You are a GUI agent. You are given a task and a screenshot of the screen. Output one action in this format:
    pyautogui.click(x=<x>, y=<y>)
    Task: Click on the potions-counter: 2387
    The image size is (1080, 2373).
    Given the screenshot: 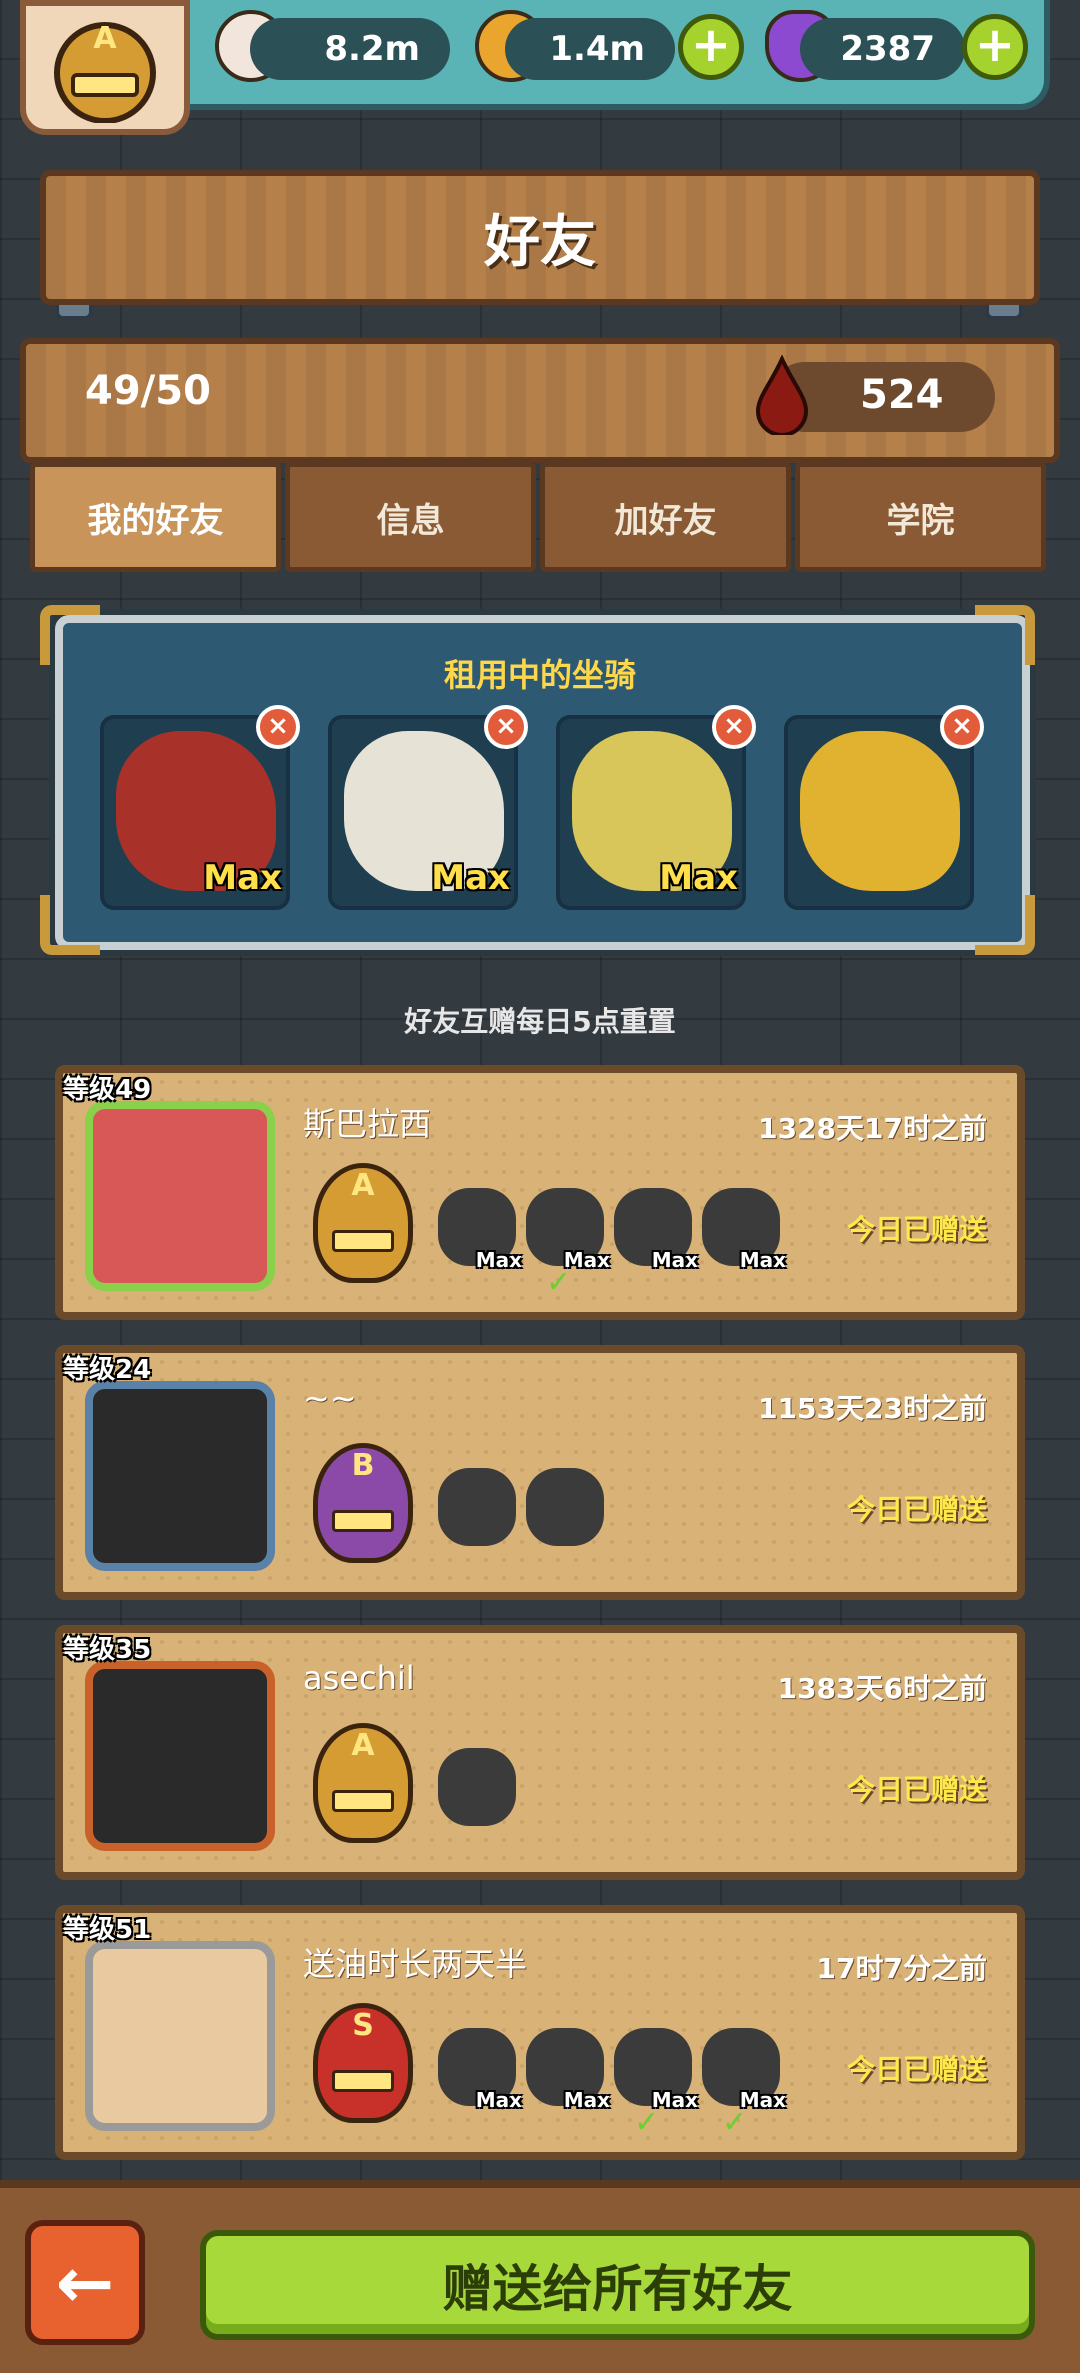 What is the action you would take?
    pyautogui.click(x=882, y=49)
    